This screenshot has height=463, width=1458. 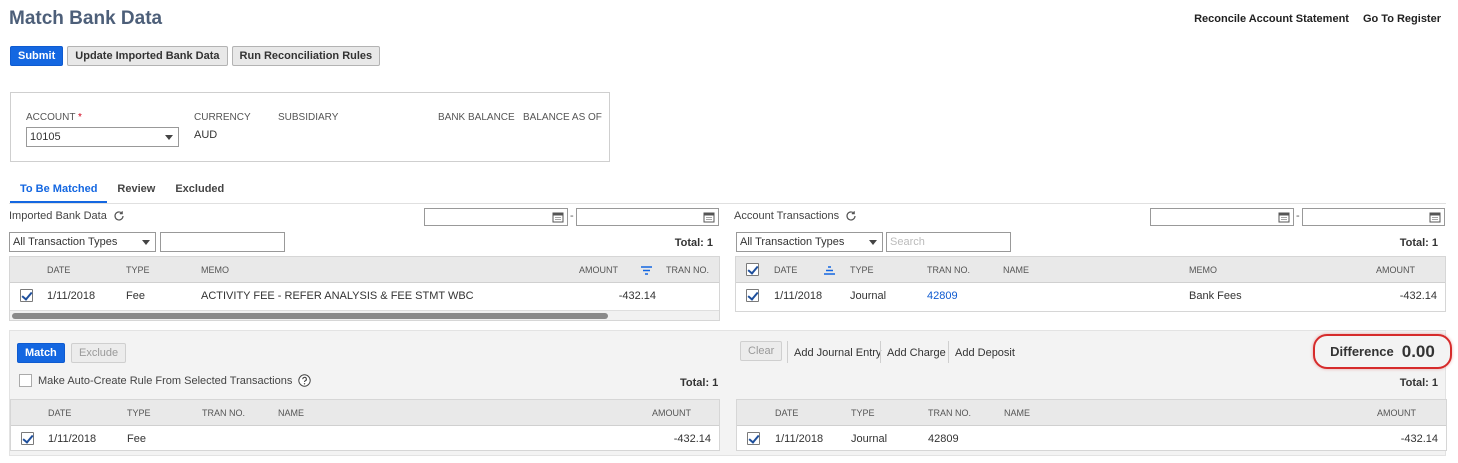 I want to click on account-search-input: Search, so click(x=948, y=242).